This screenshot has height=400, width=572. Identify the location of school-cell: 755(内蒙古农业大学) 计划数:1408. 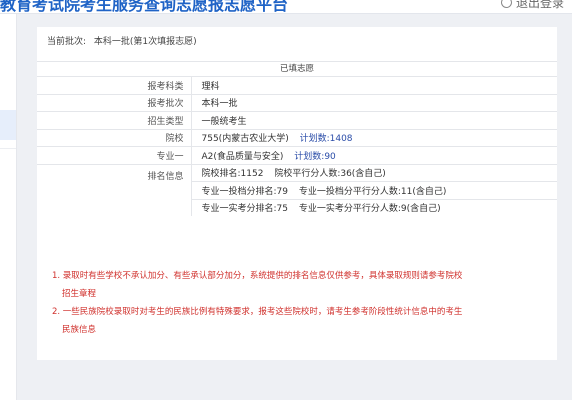
(374, 137).